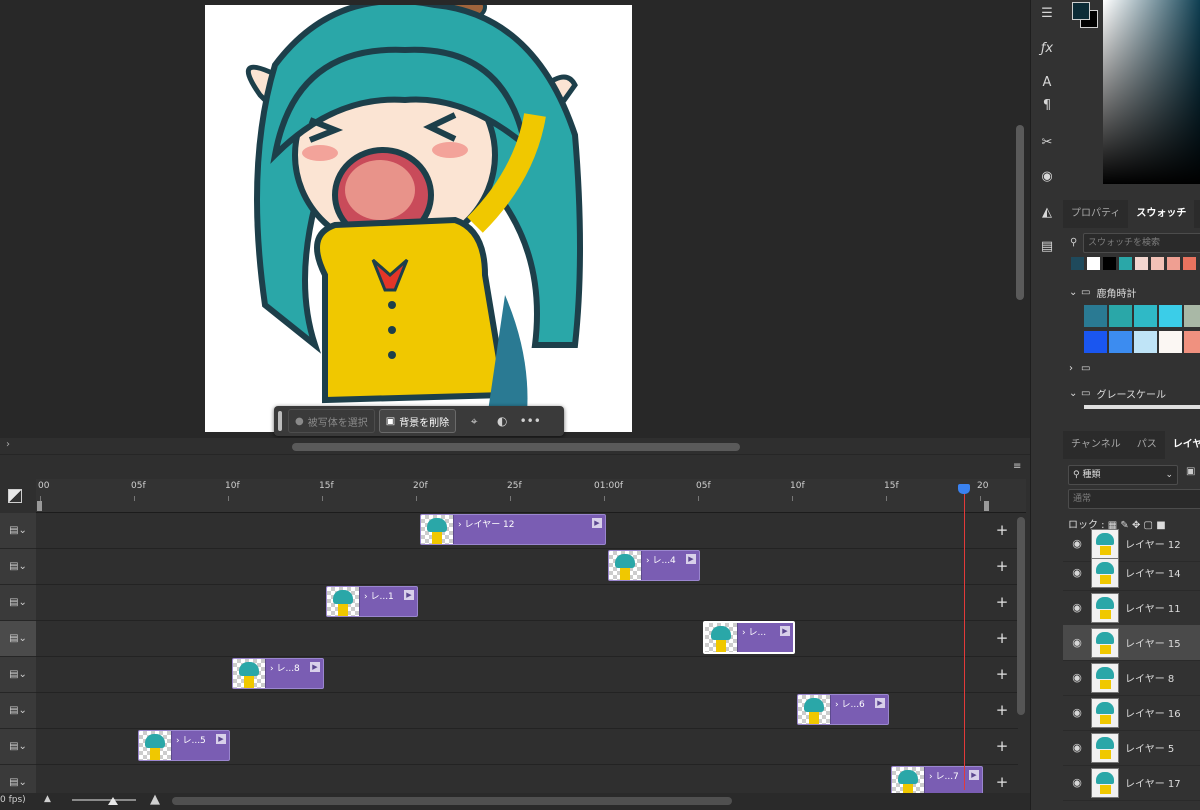 This screenshot has width=1200, height=810. What do you see at coordinates (1131, 292) in the screenshot?
I see `swatch-group-row: ⌄ ▭ 鹿角時計` at bounding box center [1131, 292].